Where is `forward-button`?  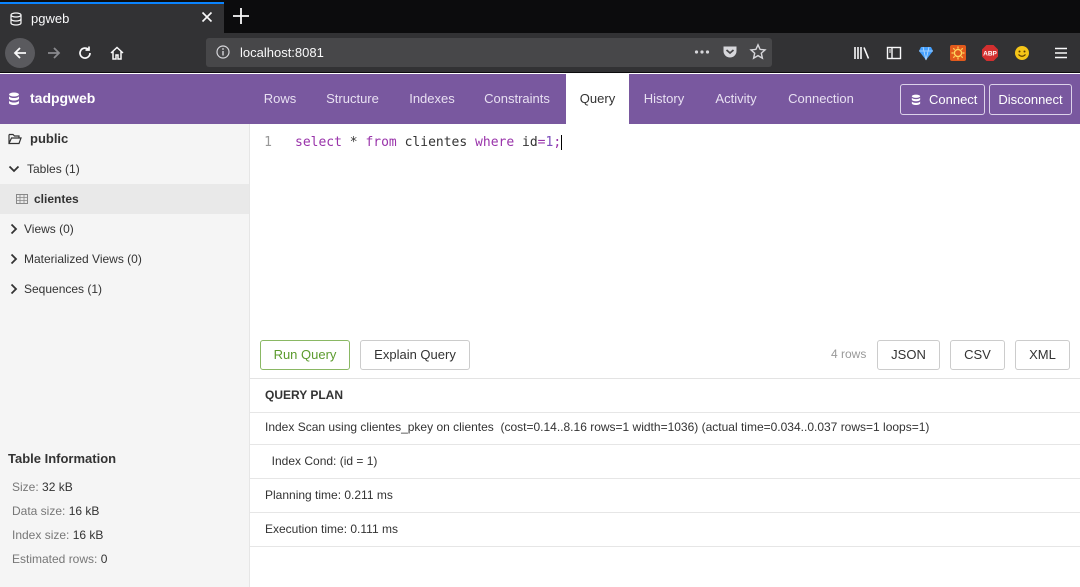 forward-button is located at coordinates (54, 53).